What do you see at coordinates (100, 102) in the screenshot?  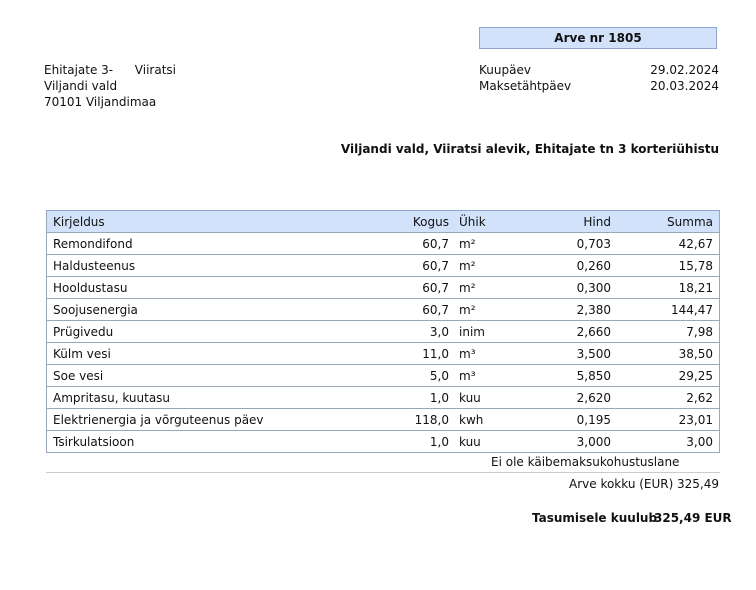 I see `address-line-3: 70101 Viljandimaa` at bounding box center [100, 102].